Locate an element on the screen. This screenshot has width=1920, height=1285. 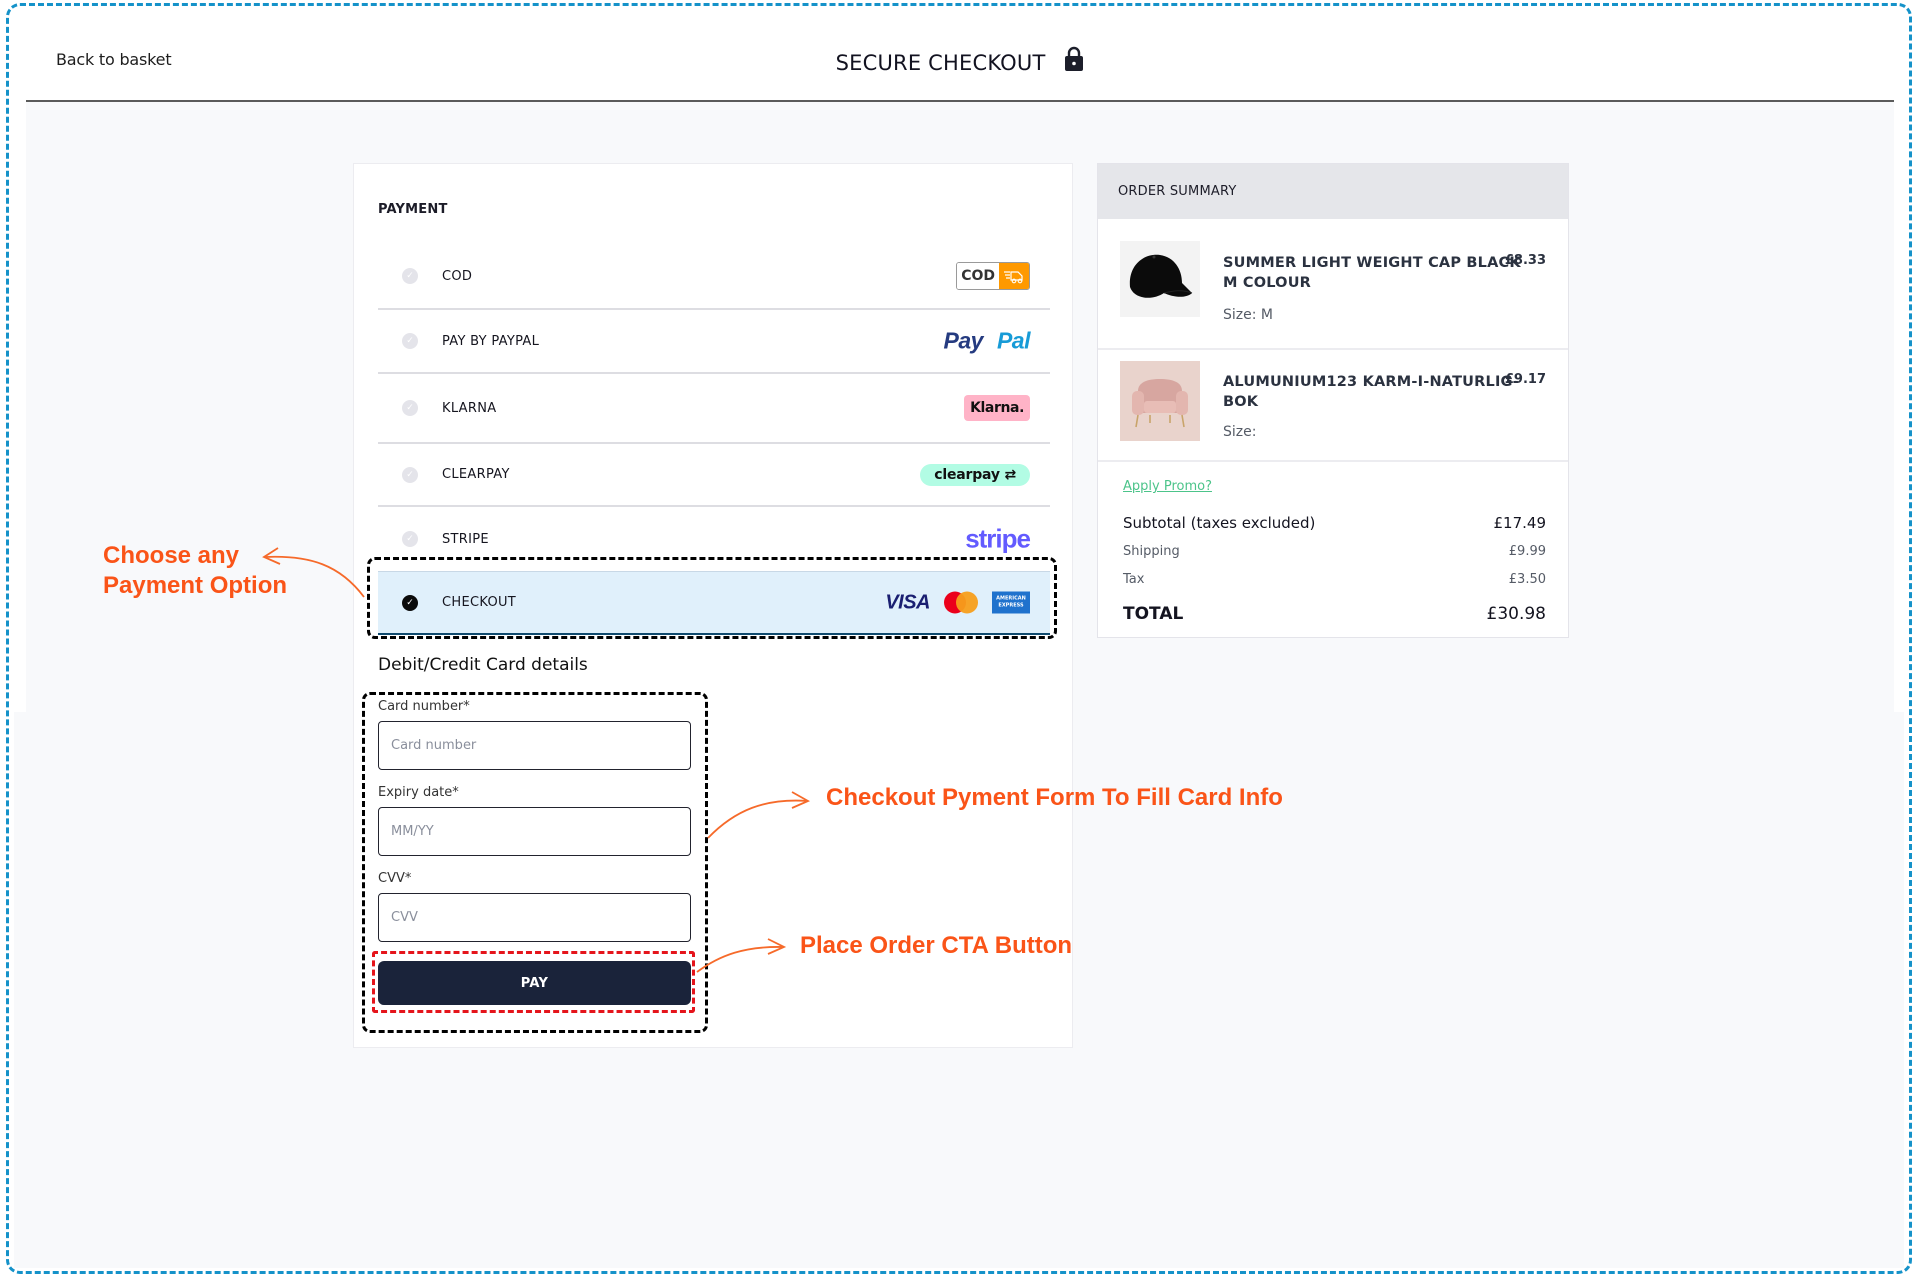
card-brand-logos: VISA AMERICAN EXPRESS is located at coordinates (957, 602).